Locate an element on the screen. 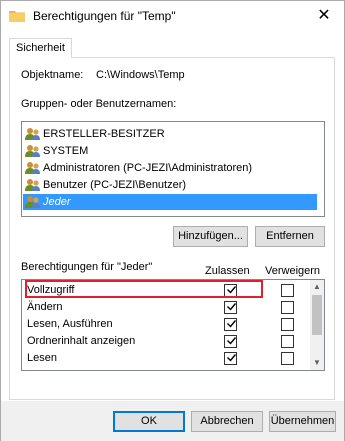 This screenshot has height=441, width=345. window-title: Berechtigungen für "Temp" is located at coordinates (104, 16).